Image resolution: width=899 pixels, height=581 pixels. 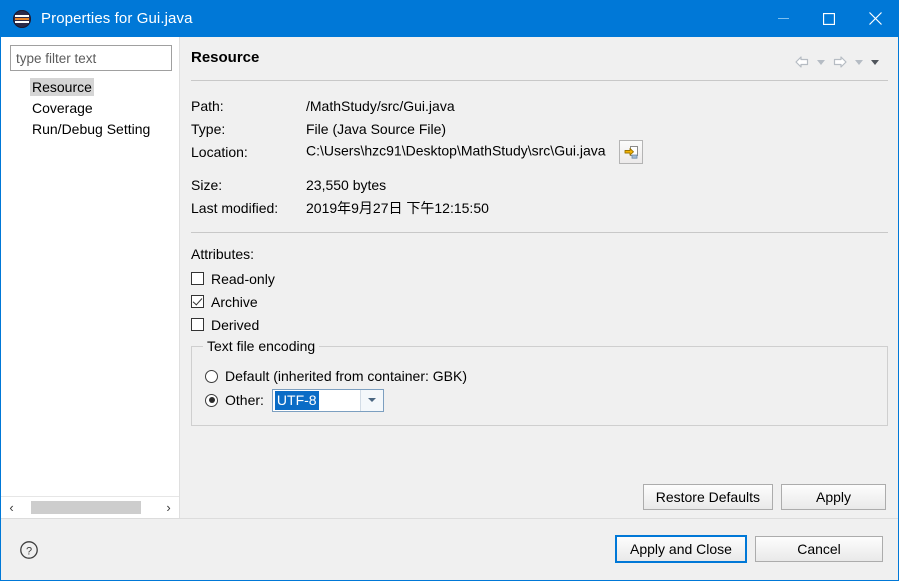 I want to click on scrollbar-track, so click(x=90, y=507).